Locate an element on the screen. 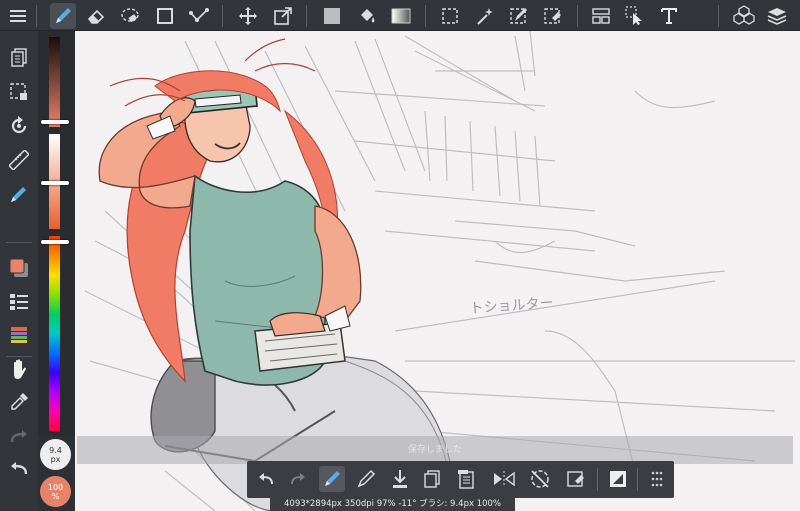 The width and height of the screenshot is (800, 511). left-toolbar is located at coordinates (19, 271).